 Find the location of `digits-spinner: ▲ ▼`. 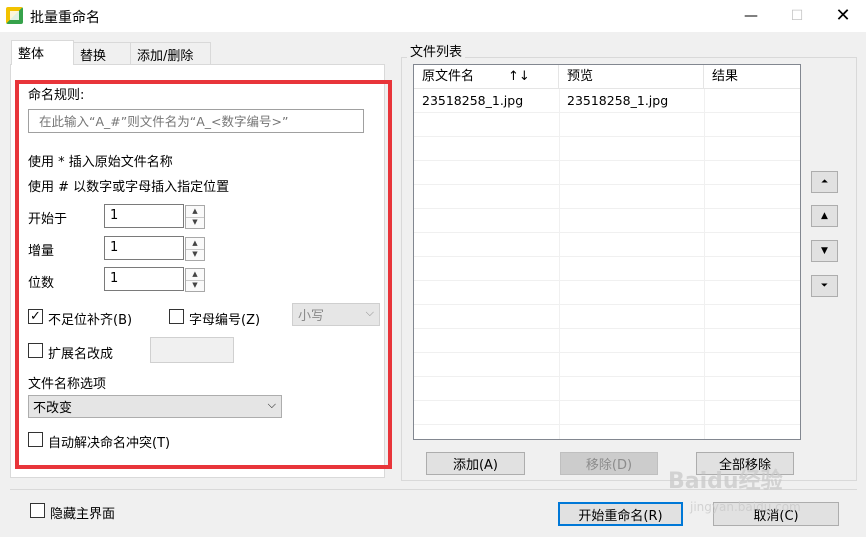

digits-spinner: ▲ ▼ is located at coordinates (195, 280).